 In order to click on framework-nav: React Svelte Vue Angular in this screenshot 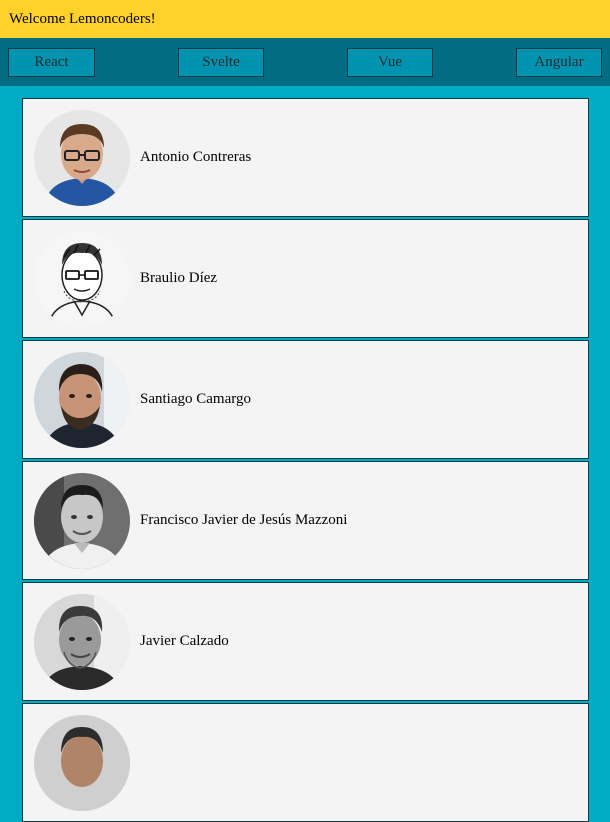, I will do `click(305, 62)`.